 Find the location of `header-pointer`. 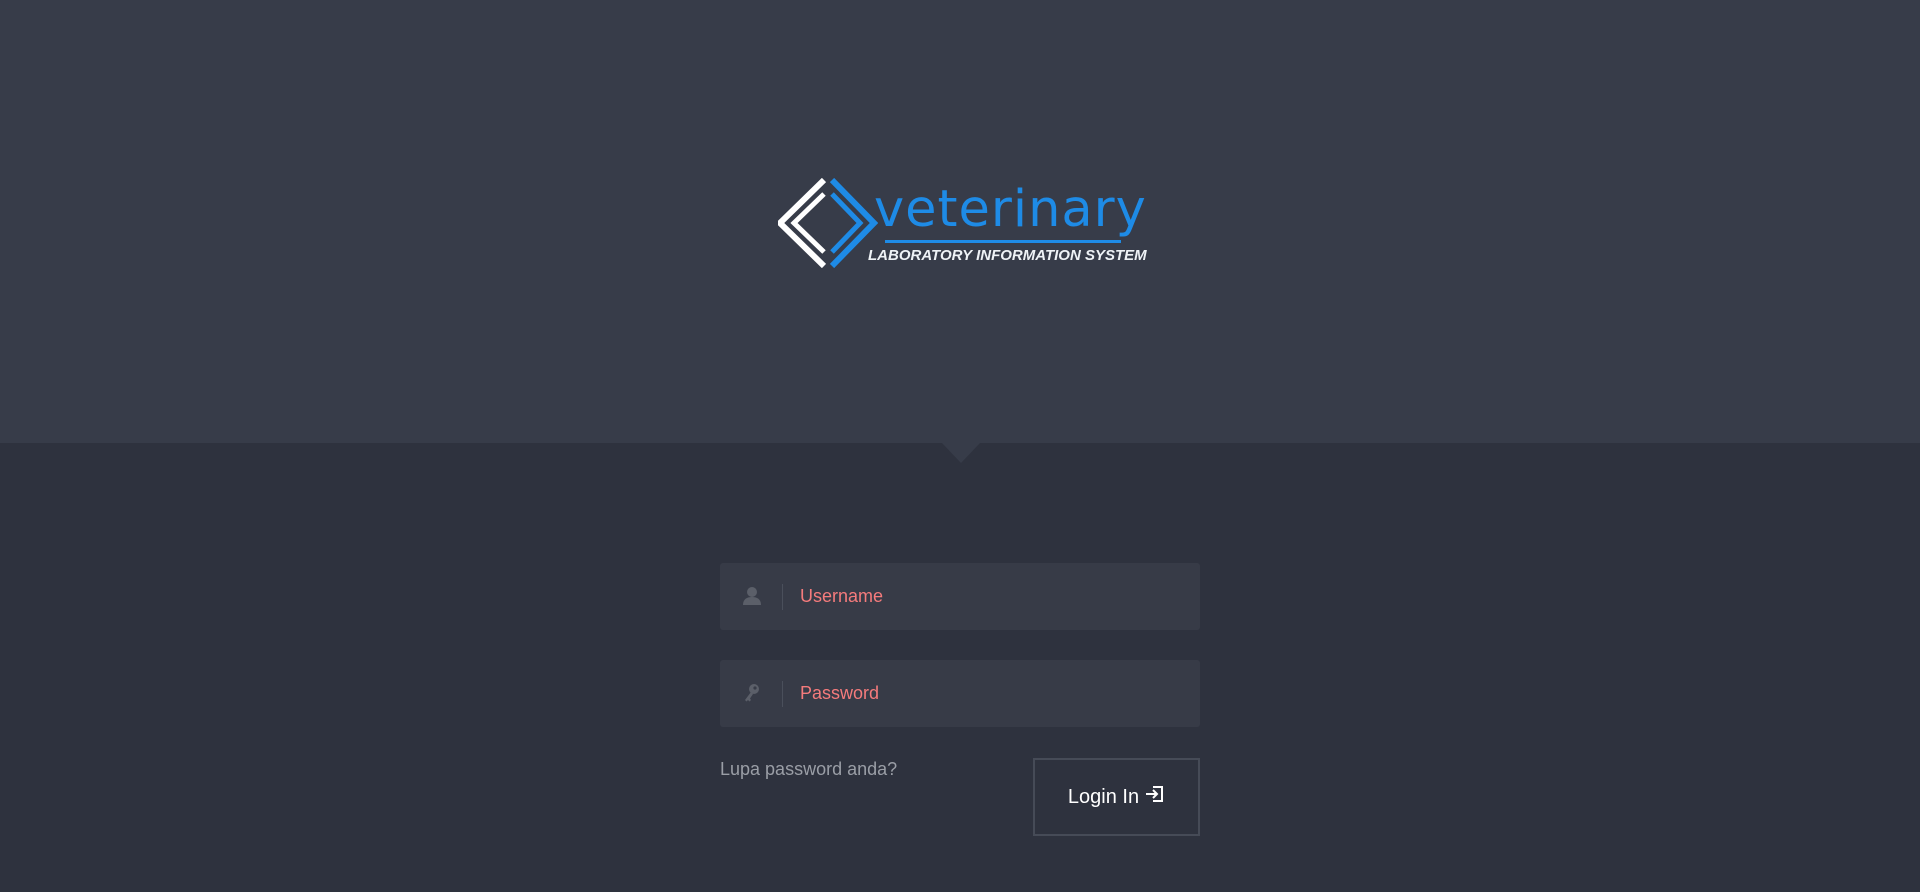

header-pointer is located at coordinates (961, 453).